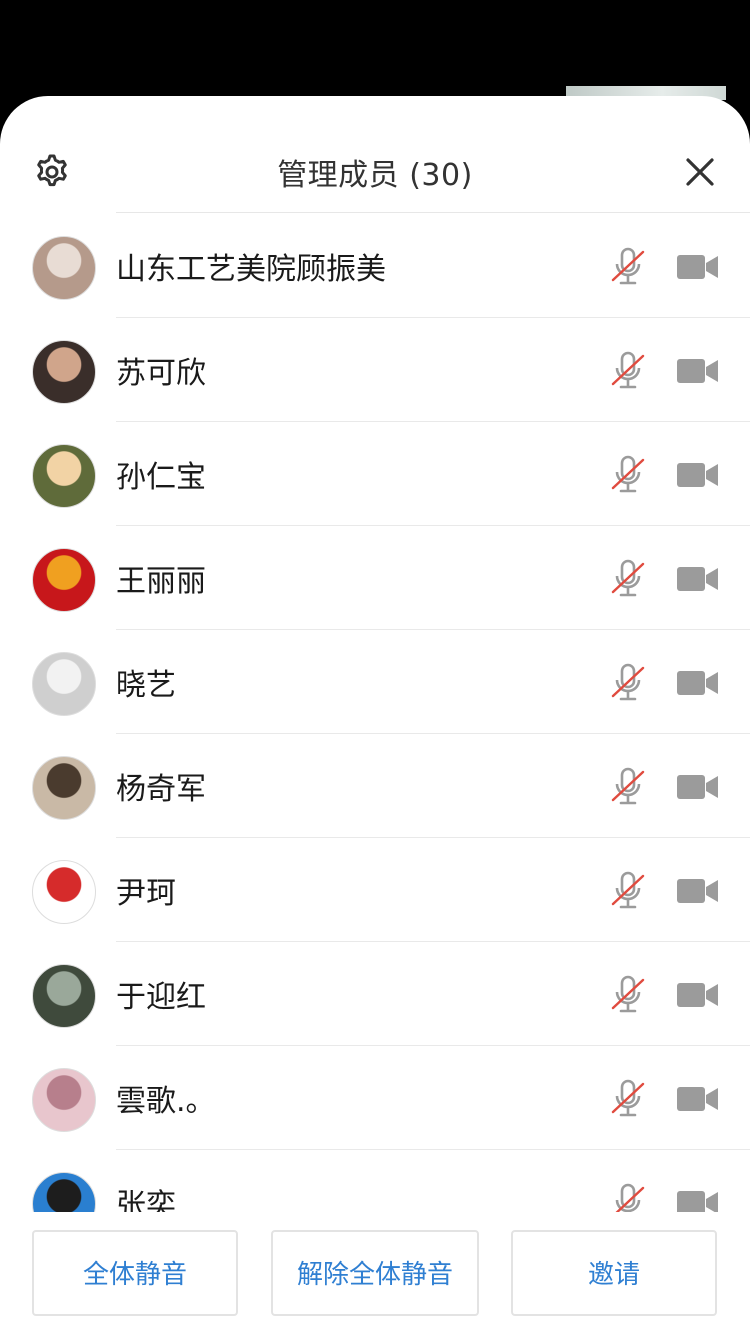 This screenshot has height=1334, width=750. I want to click on member-row: 雲歌.。, so click(375, 1098).